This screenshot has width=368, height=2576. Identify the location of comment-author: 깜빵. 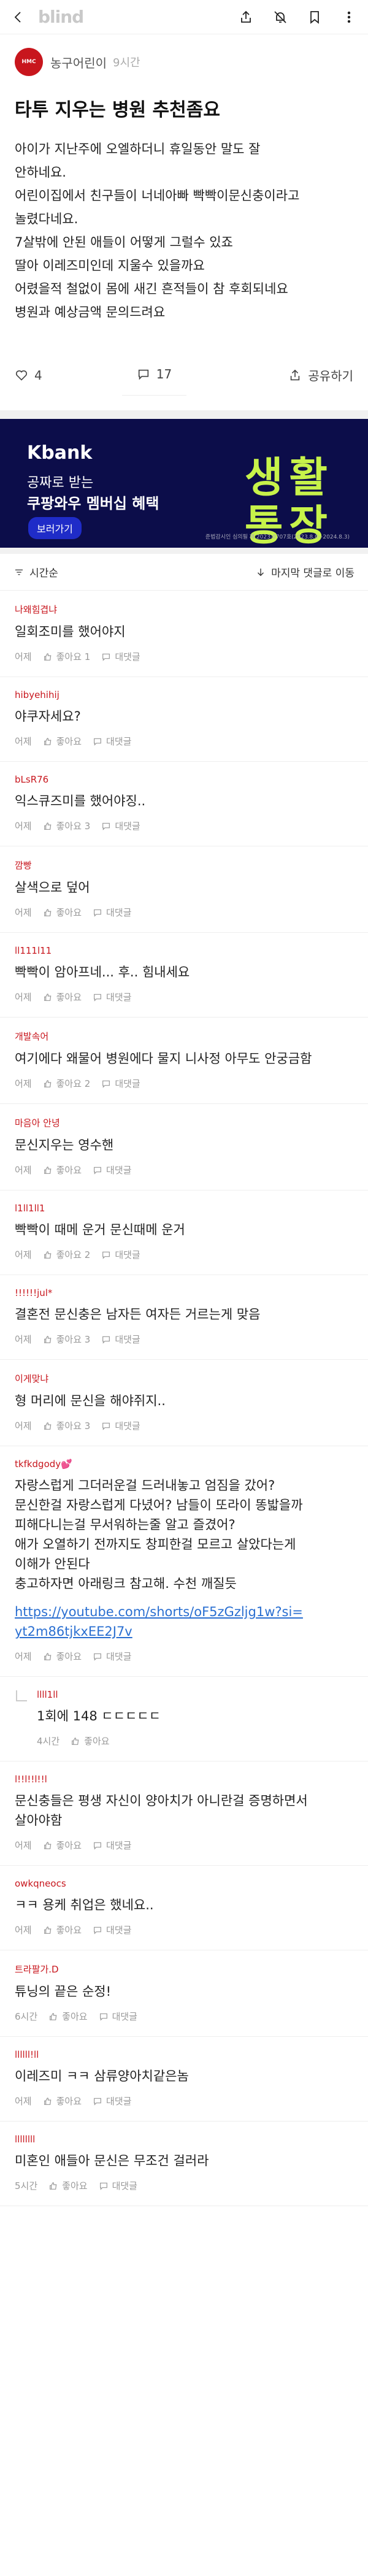
(184, 865).